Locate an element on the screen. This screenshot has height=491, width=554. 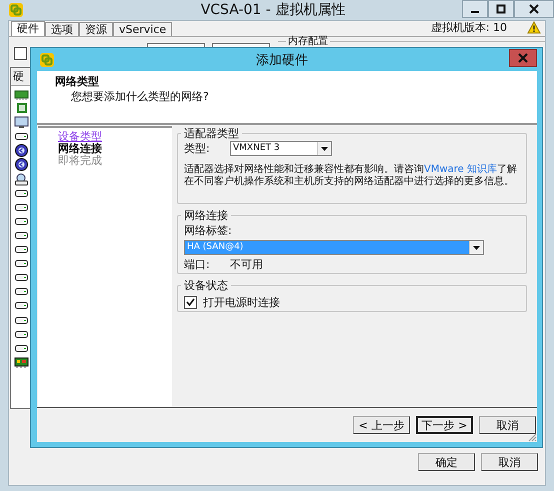
resize-grip-icon is located at coordinates (532, 437).